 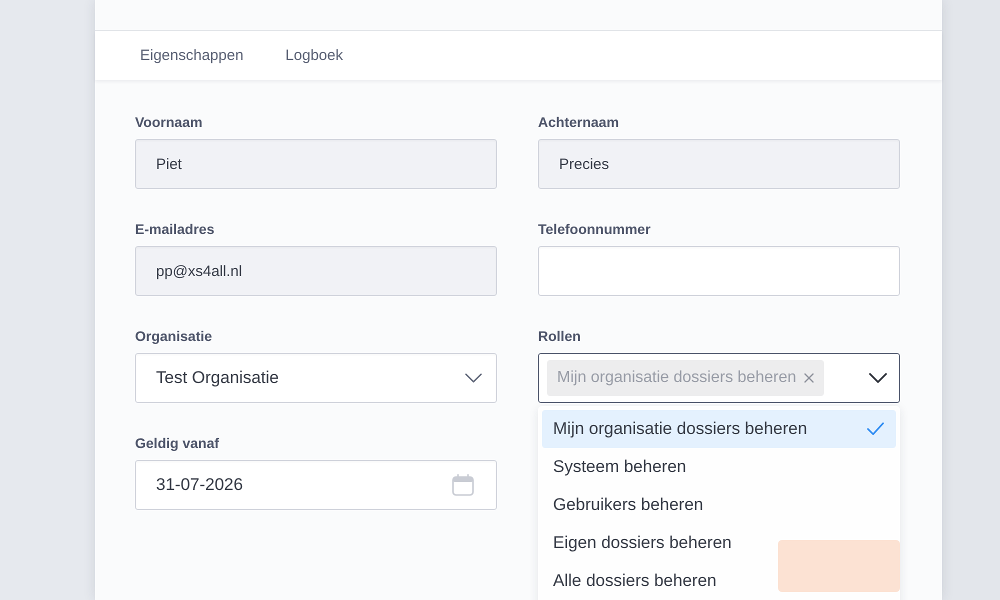 I want to click on date-field: 31-07-2026, so click(x=316, y=485).